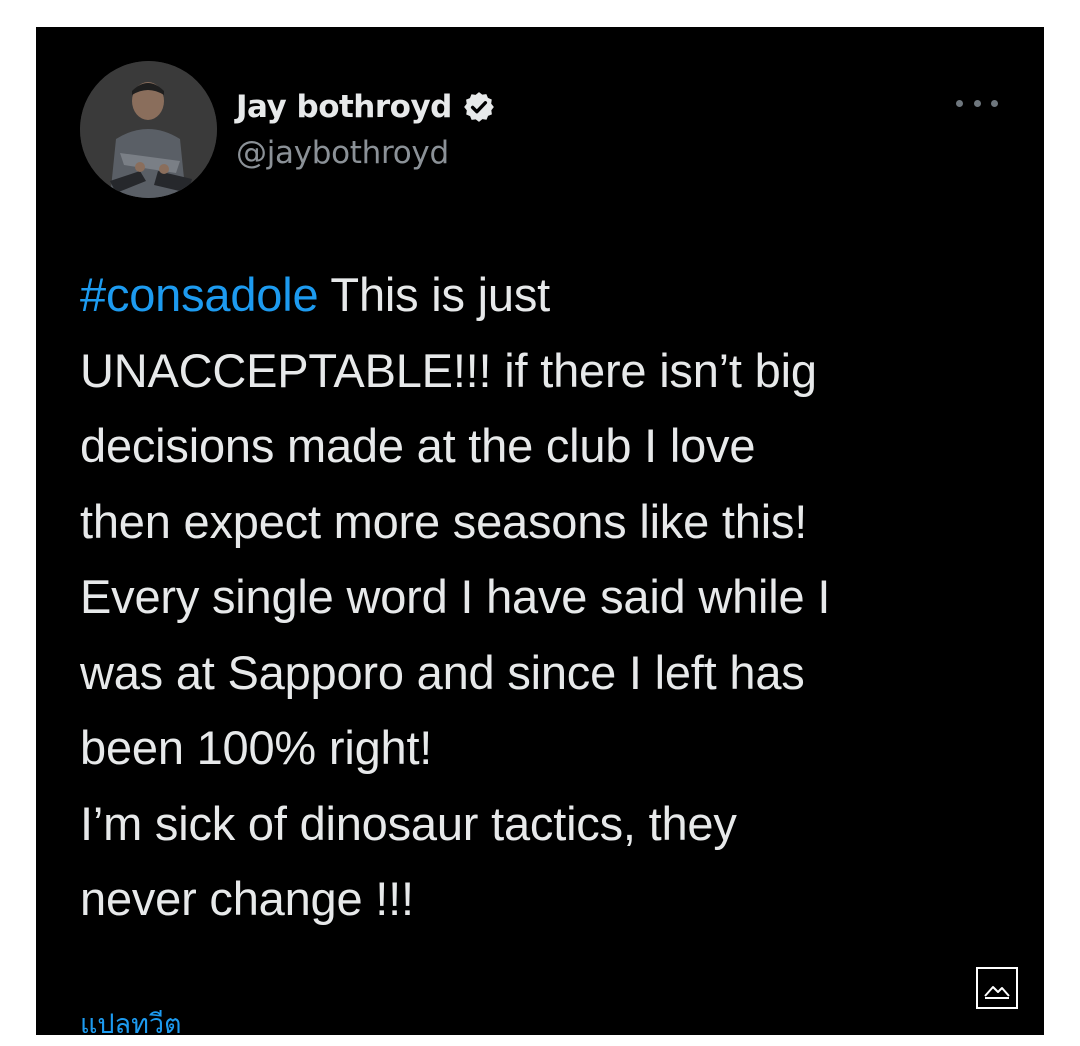 The image size is (1080, 1046). I want to click on translate-tweet-link: แปลทวีต, so click(131, 1018).